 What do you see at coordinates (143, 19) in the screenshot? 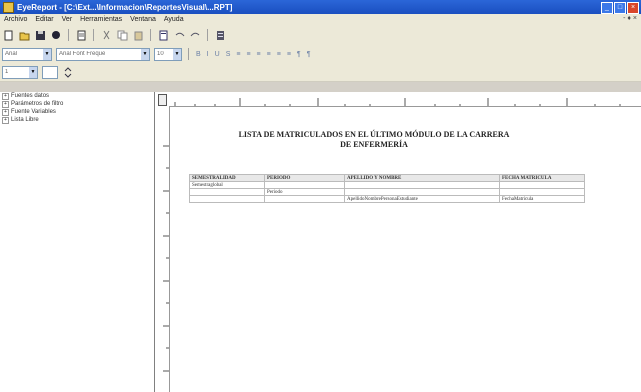
I see `menu-ventana: Ventana` at bounding box center [143, 19].